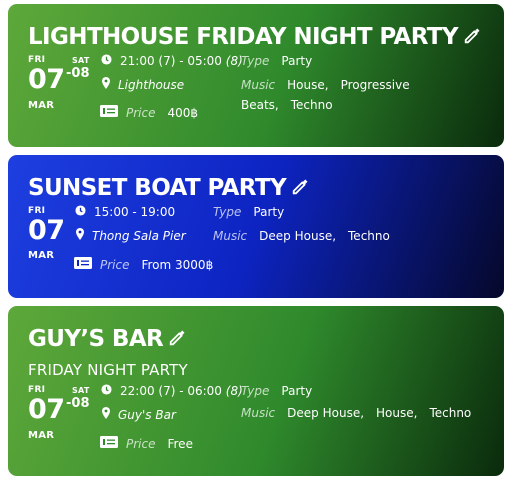  I want to click on event-subtitle: FRIDAY NIGHT PARTY, so click(108, 370).